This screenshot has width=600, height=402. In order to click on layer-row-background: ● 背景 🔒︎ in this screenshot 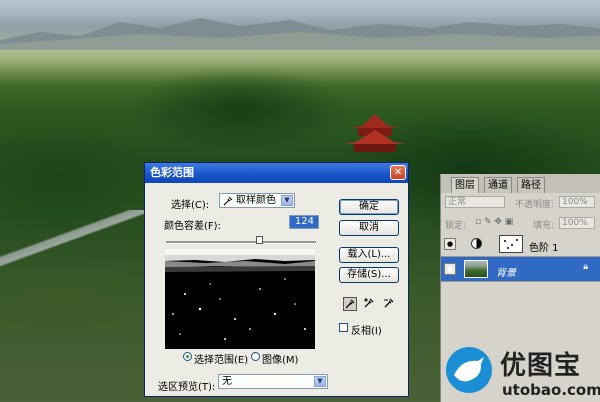, I will do `click(520, 269)`.